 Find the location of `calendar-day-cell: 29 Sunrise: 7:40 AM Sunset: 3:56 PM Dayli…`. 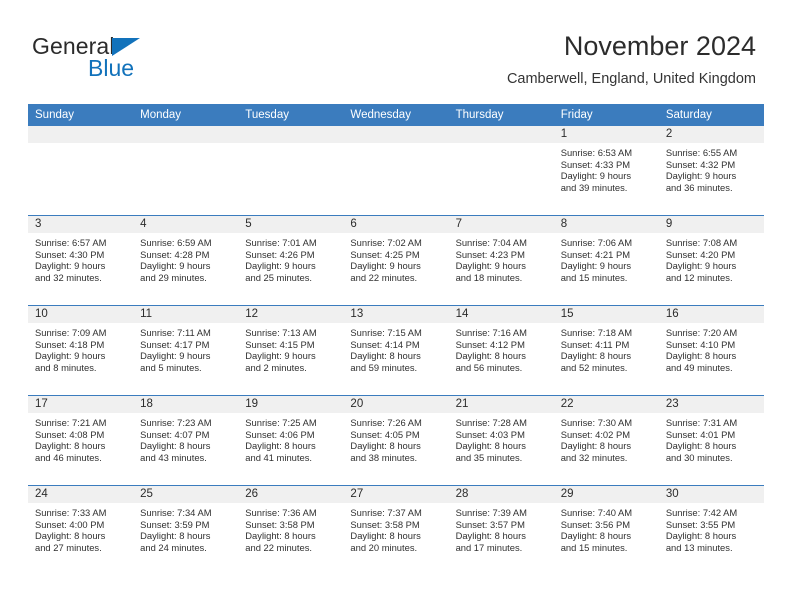

calendar-day-cell: 29 Sunrise: 7:40 AM Sunset: 3:56 PM Dayli… is located at coordinates (606, 530).